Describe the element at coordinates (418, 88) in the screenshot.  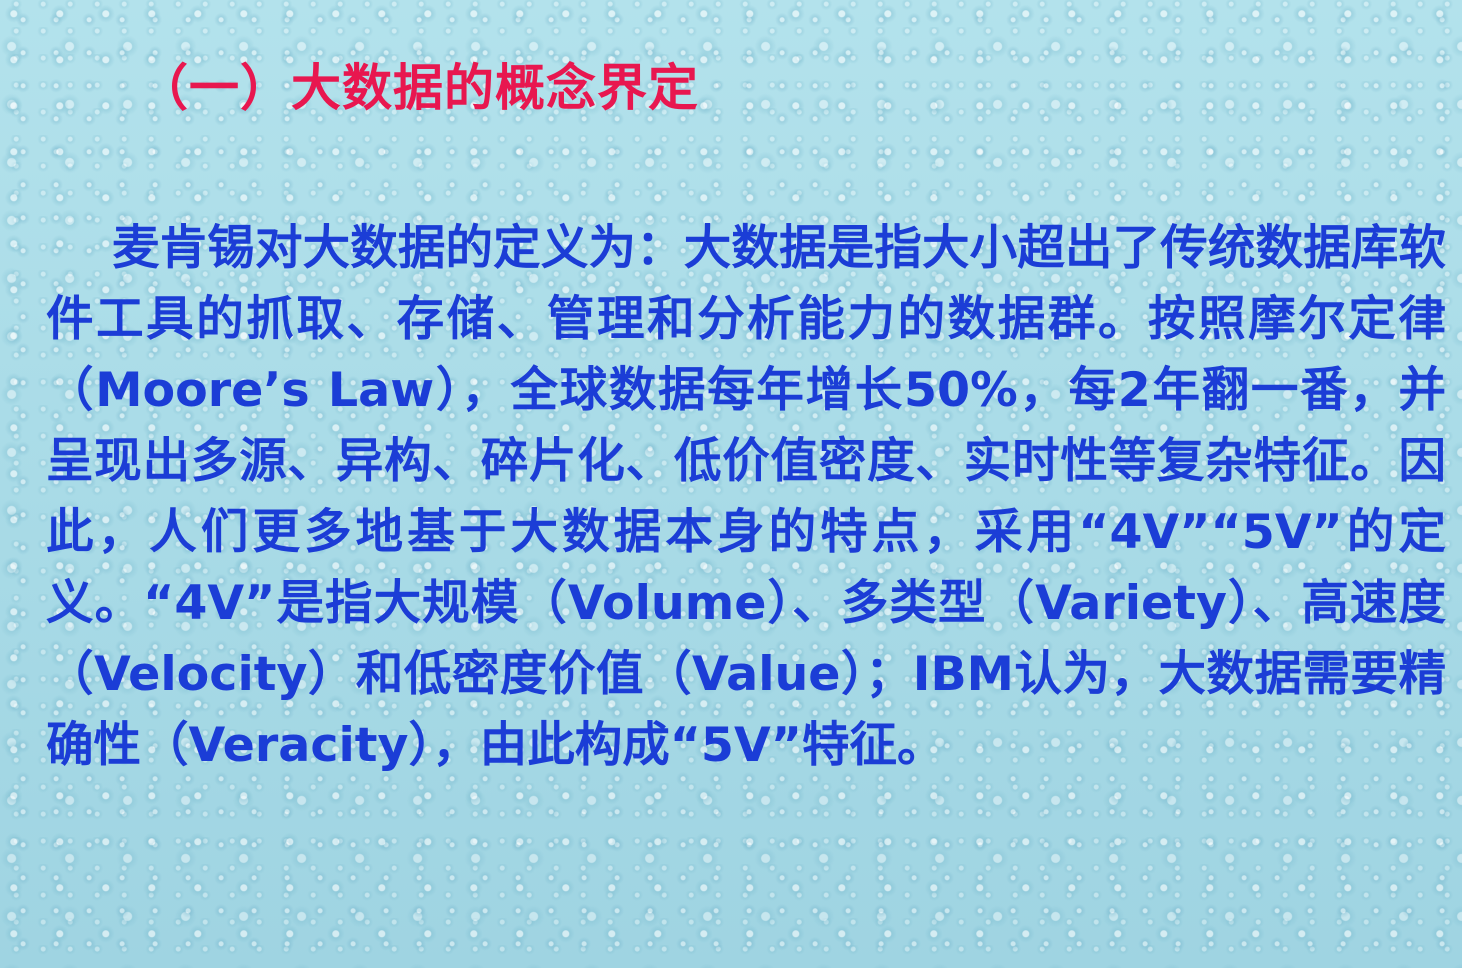
I see `slide-title: （一）大数据的概念界定` at that location.